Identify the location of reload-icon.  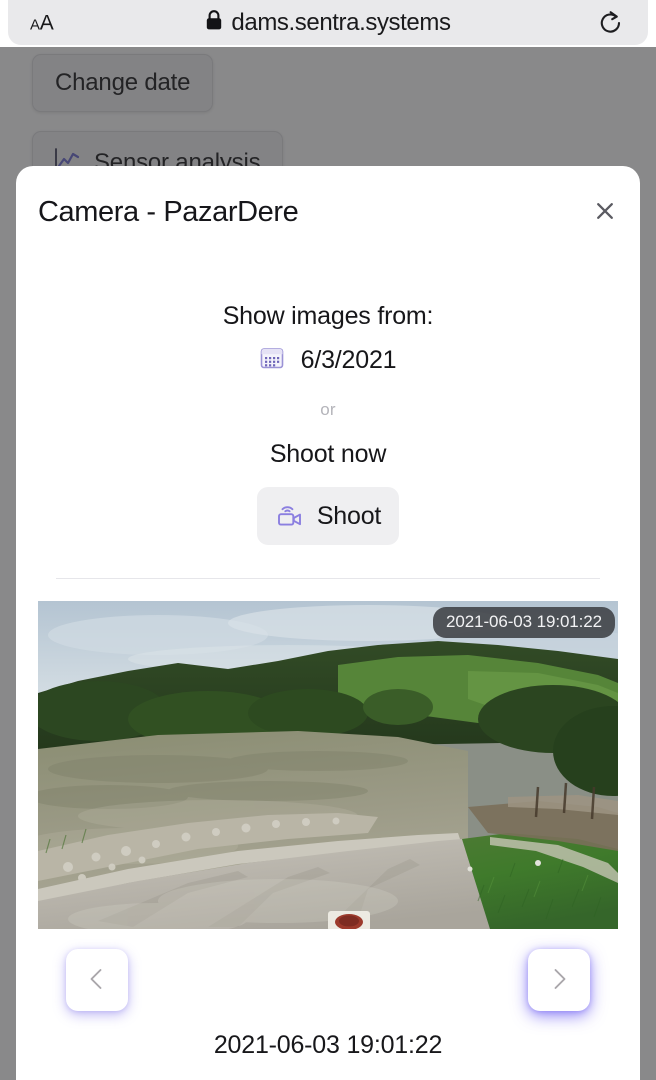
(611, 23).